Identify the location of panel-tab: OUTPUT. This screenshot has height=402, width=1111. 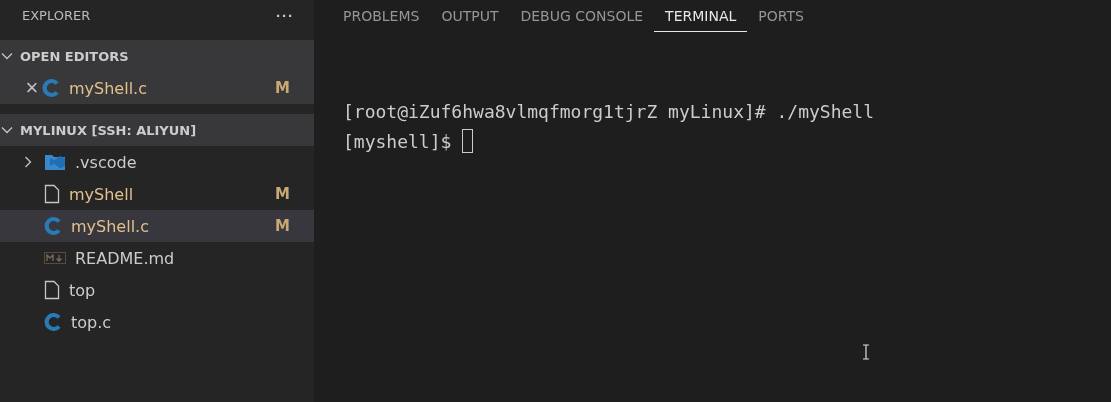
(470, 16).